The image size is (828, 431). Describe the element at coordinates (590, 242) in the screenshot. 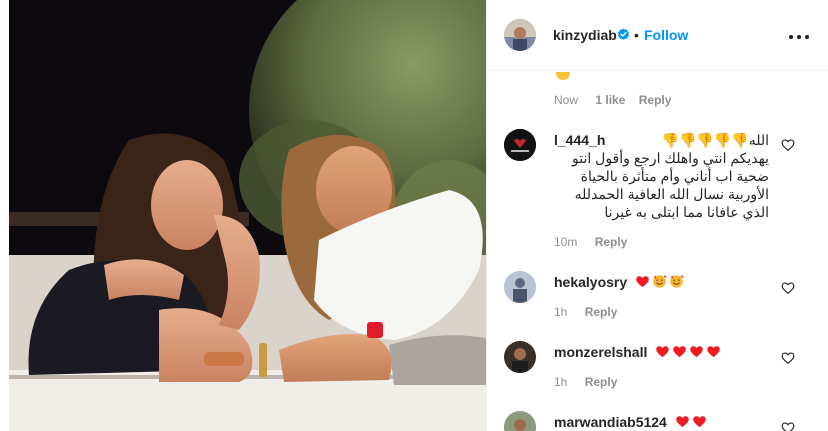

I see `comment-meta: 10m Reply` at that location.